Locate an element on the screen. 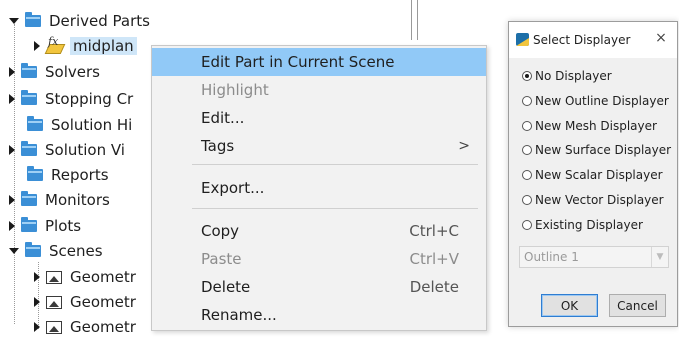 The height and width of the screenshot is (338, 679). option-new-scalar-displayer: New Scalar Displayer is located at coordinates (592, 175).